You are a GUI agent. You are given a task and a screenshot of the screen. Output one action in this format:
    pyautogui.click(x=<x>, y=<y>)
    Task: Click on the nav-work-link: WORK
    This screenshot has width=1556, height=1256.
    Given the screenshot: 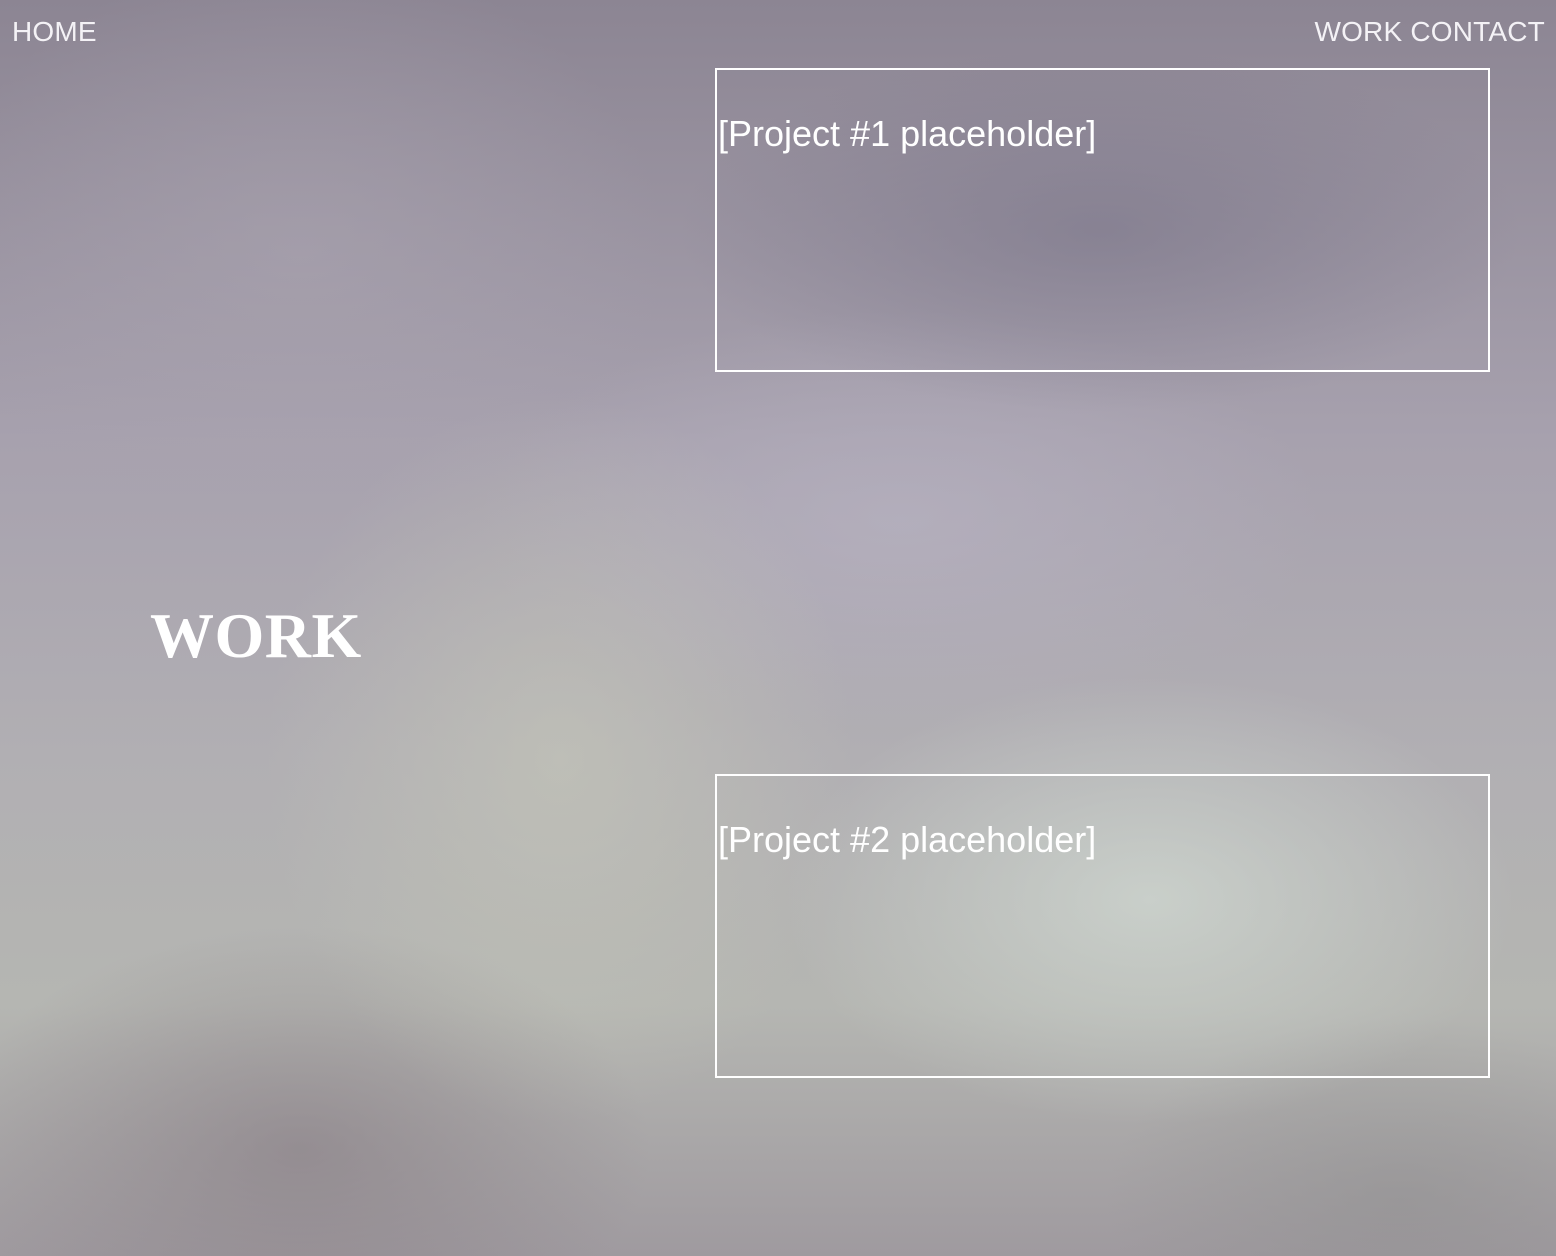 What is the action you would take?
    pyautogui.click(x=1358, y=32)
    